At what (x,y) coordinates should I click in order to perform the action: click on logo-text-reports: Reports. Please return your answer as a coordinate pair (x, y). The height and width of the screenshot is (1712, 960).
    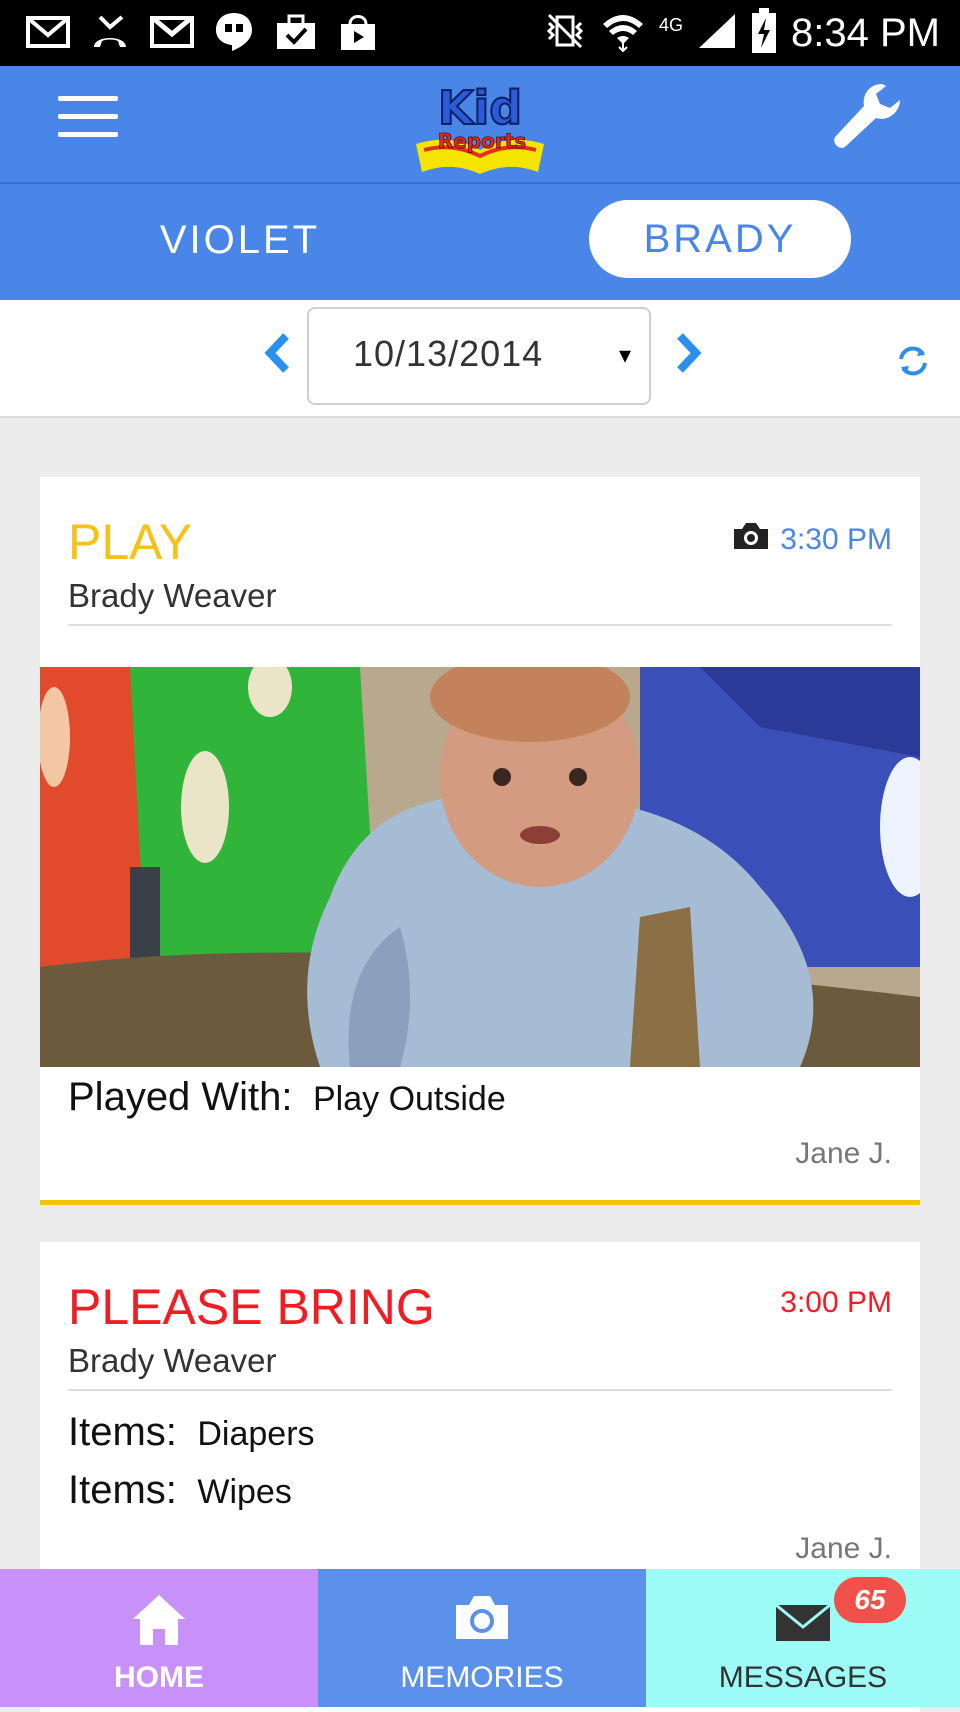
    Looking at the image, I should click on (482, 141).